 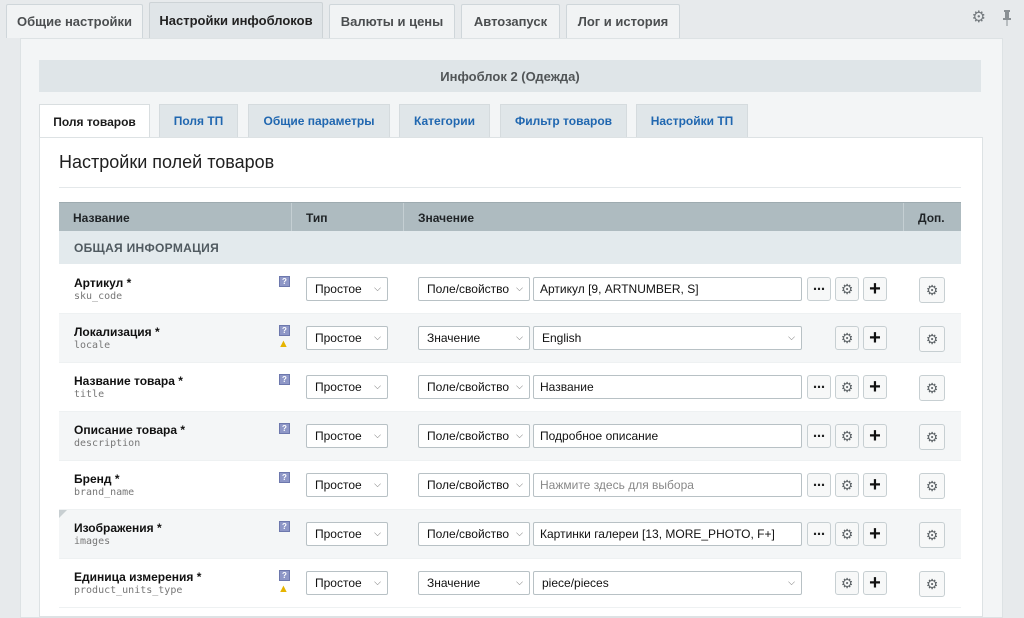 What do you see at coordinates (348, 217) in the screenshot?
I see `column-type: Тип` at bounding box center [348, 217].